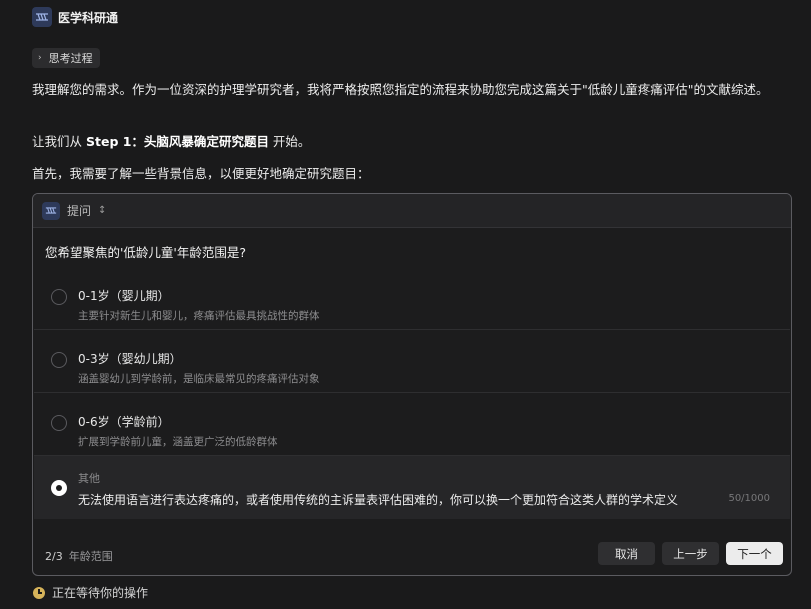  I want to click on option-0-1: 0-1岁（婴儿期） 主要针对新生儿和婴儿，疼痛评估最具挑战性的群体, so click(412, 298).